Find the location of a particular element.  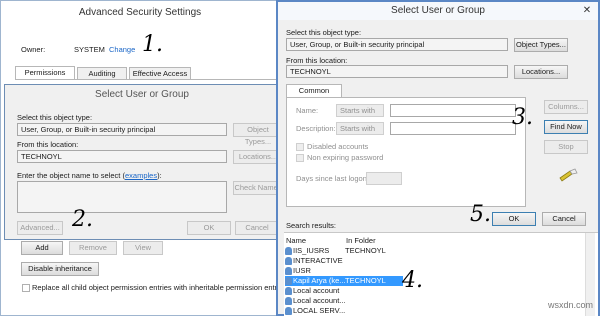

replace-child-checkbox is located at coordinates (26, 288).